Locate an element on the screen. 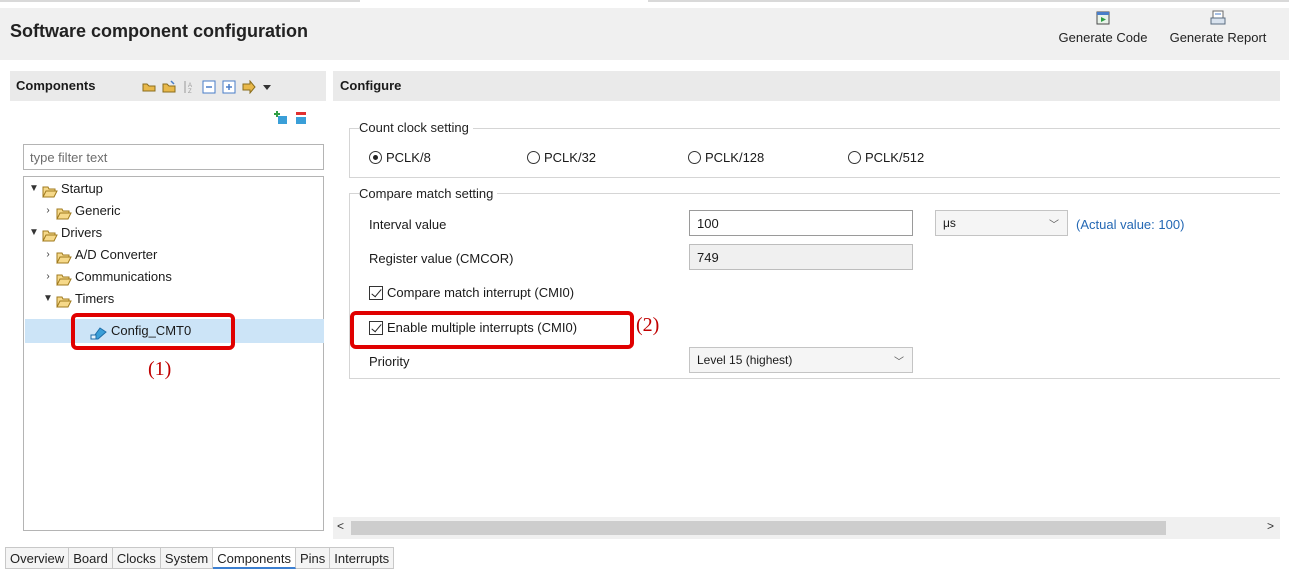  tab-board: Board is located at coordinates (91, 558).